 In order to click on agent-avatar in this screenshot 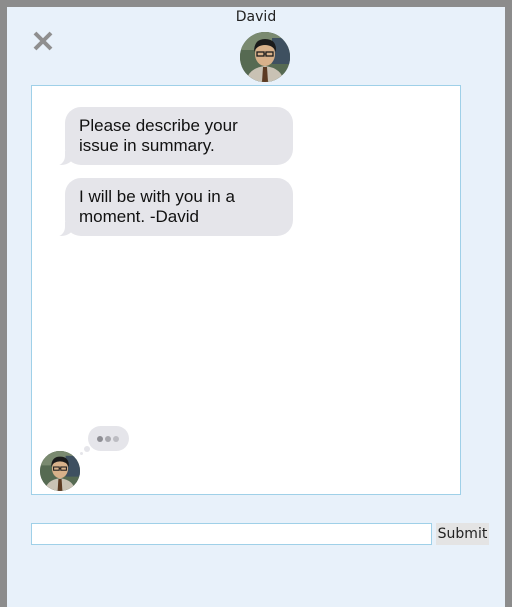, I will do `click(265, 57)`.